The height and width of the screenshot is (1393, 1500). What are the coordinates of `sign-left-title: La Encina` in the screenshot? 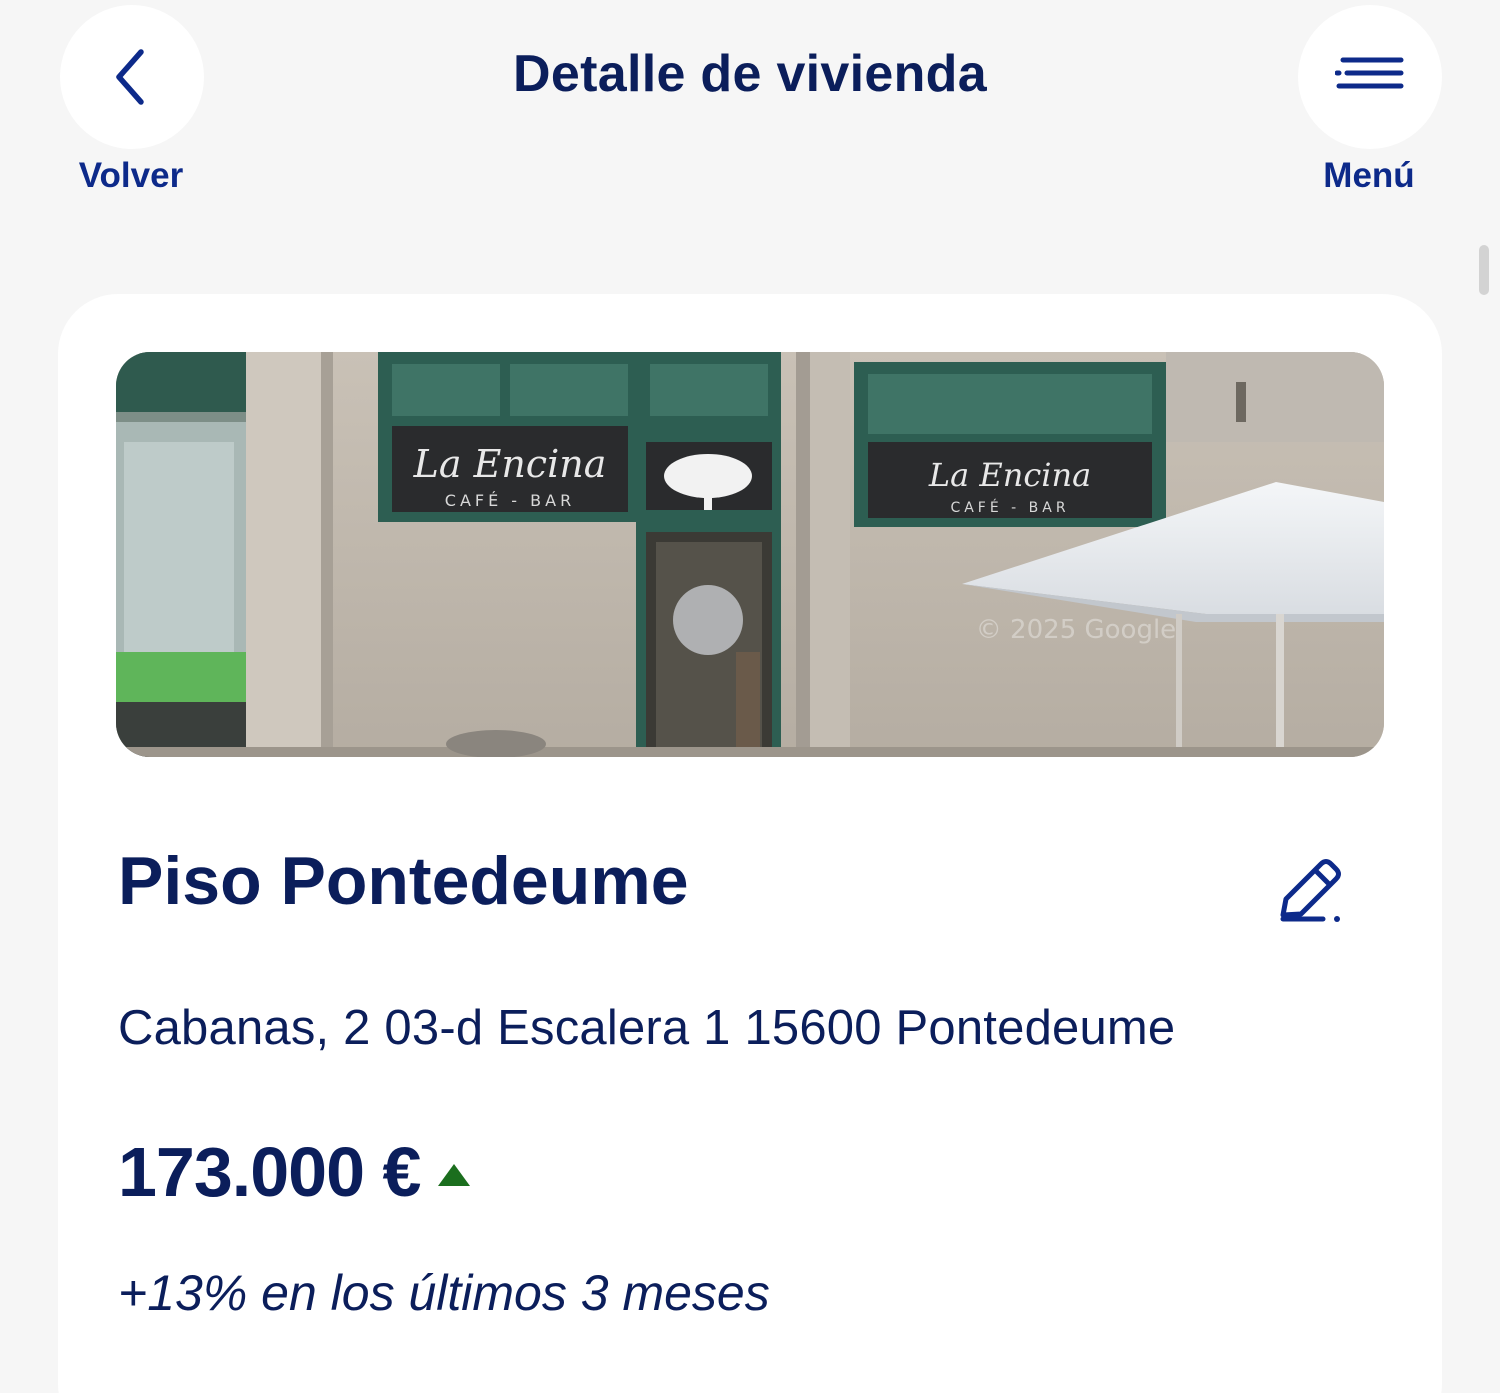 It's located at (510, 464).